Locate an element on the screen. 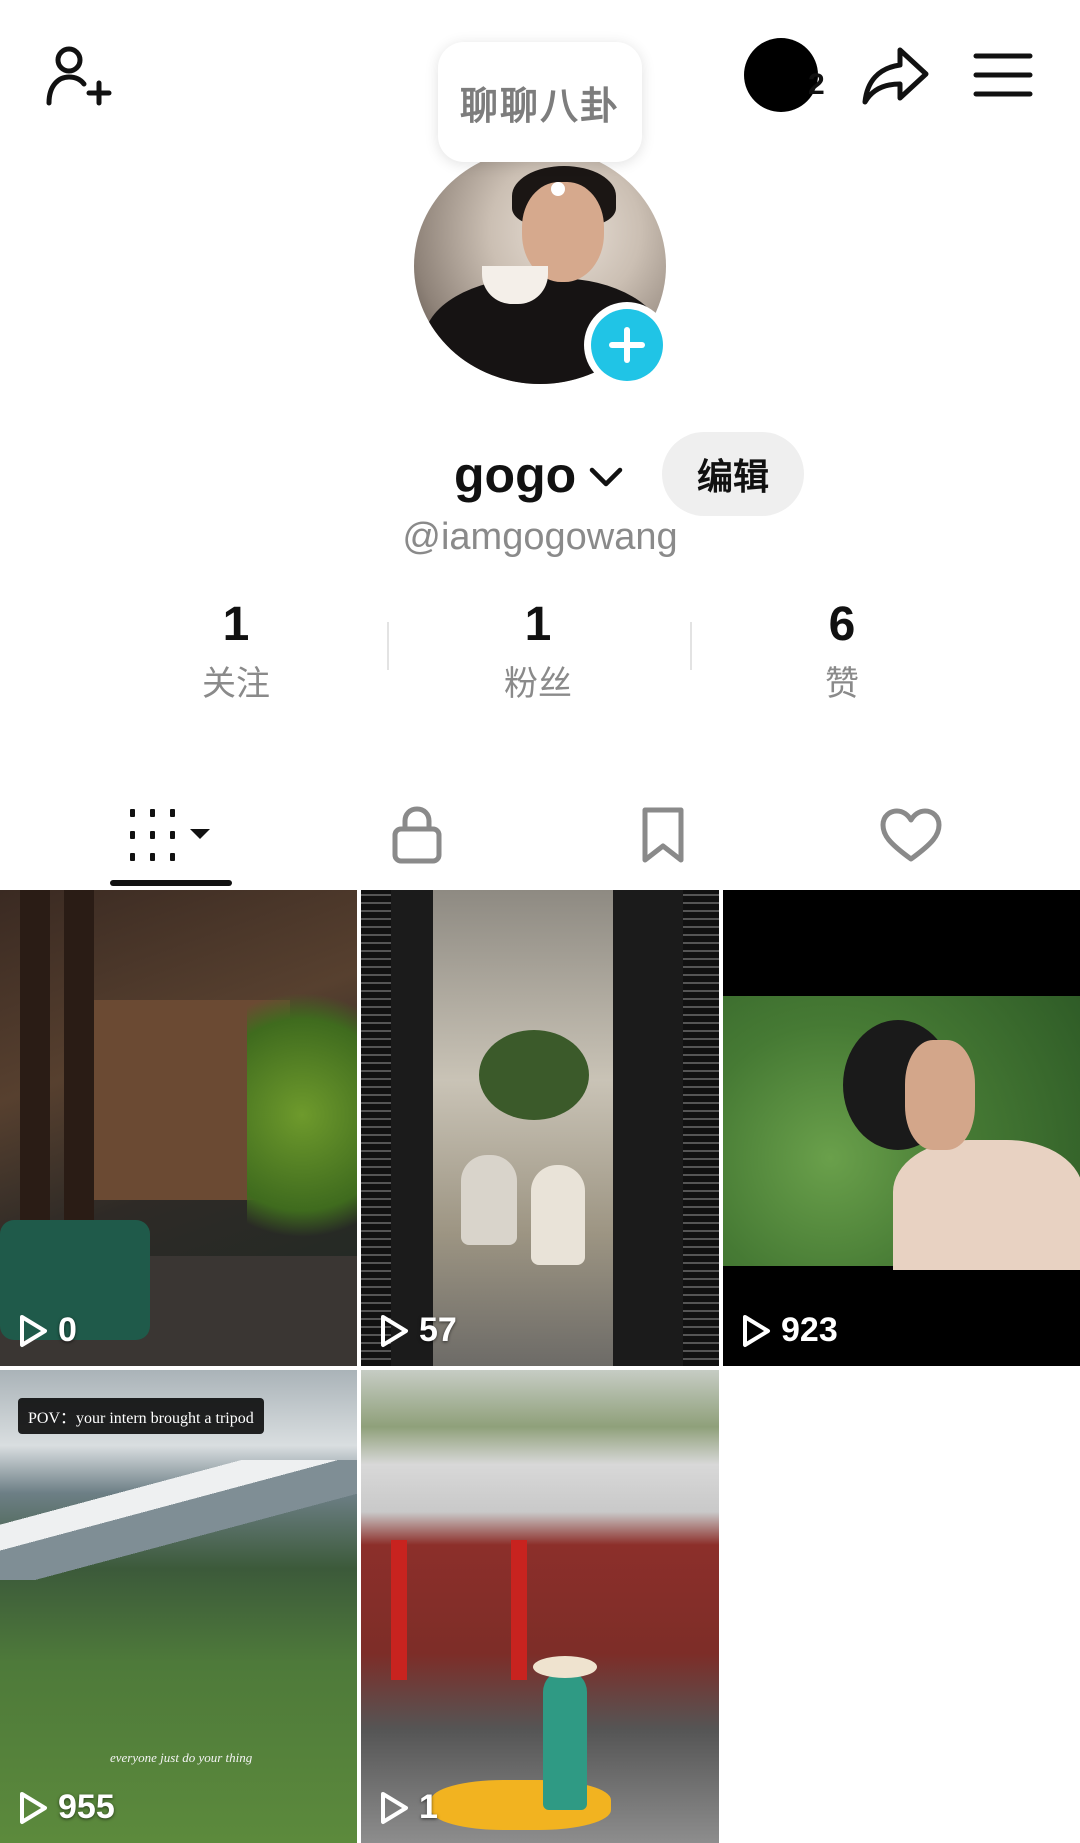 This screenshot has width=1080, height=1843. stat-likes: 6 赞 is located at coordinates (842, 650).